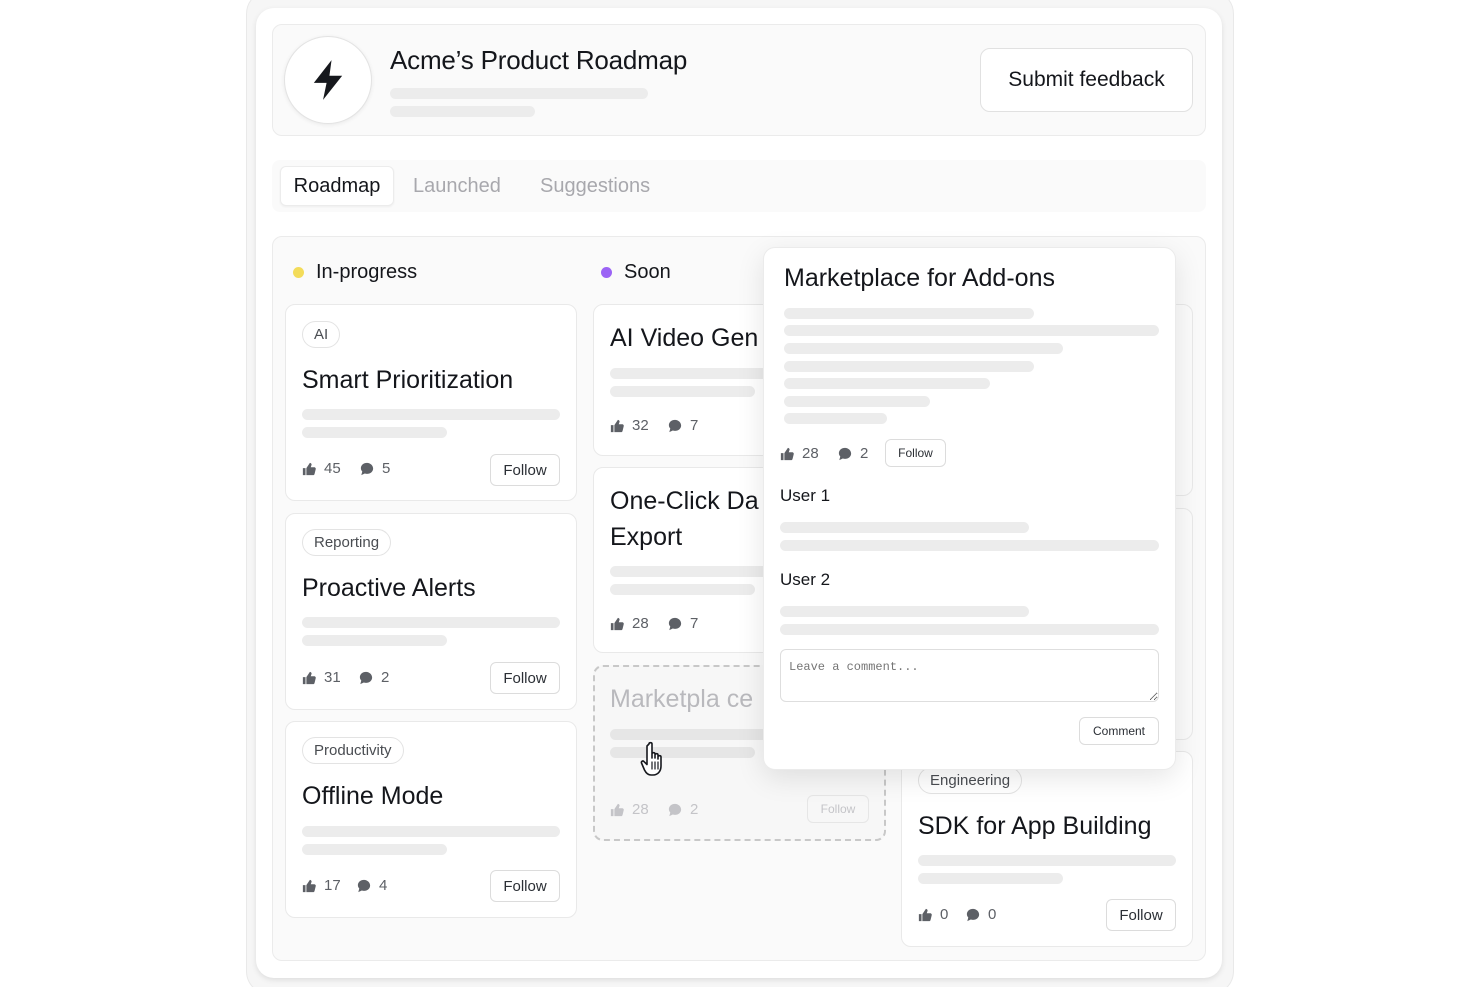  I want to click on card-title: Export, so click(646, 537).